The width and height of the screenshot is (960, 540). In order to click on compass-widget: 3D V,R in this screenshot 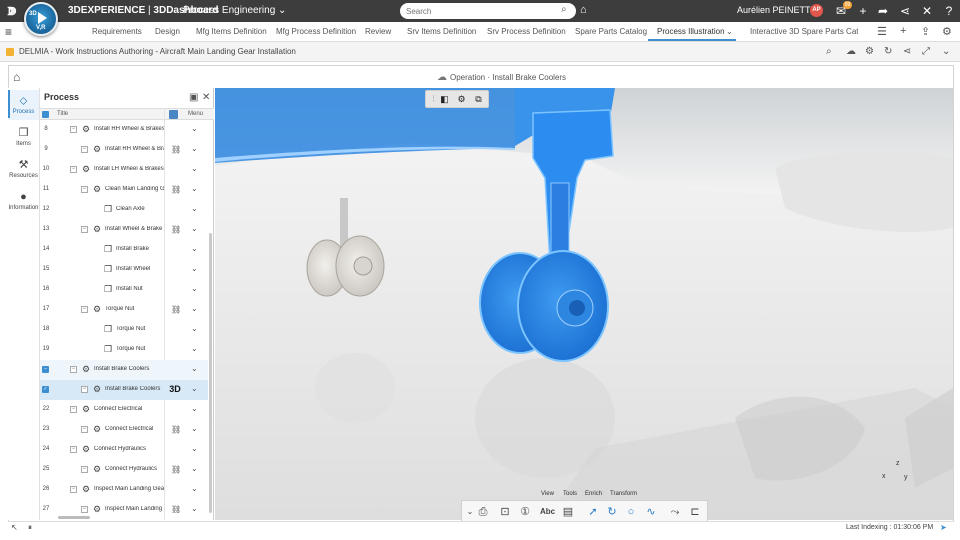, I will do `click(41, 19)`.